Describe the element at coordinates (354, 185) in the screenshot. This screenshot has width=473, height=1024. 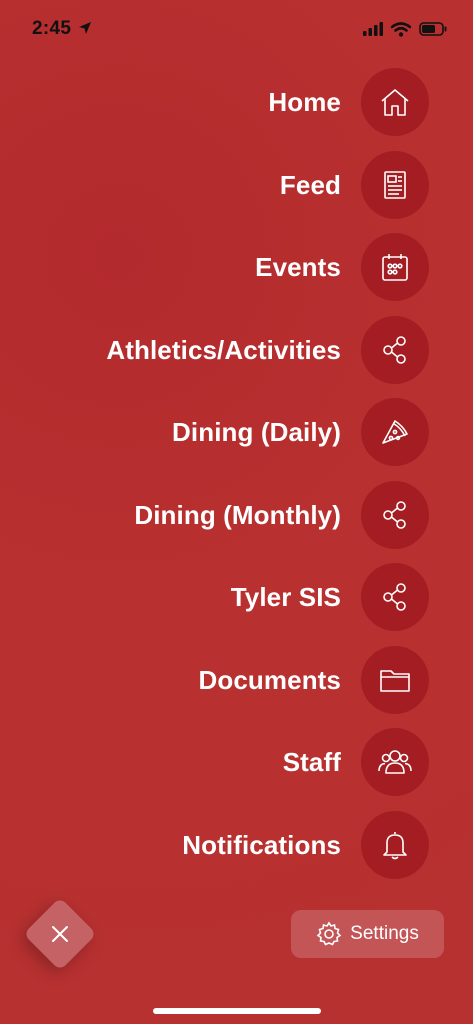
I see `menu-item-feed: Feed` at that location.